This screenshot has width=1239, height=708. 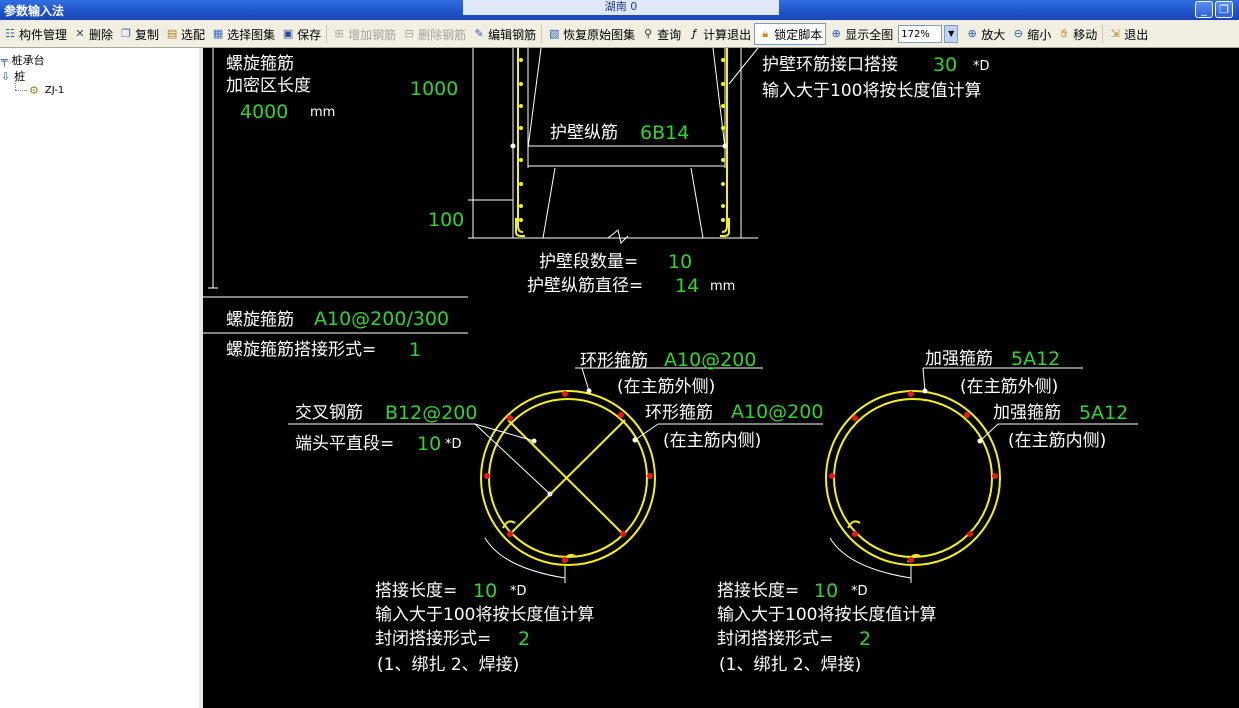 What do you see at coordinates (264, 112) in the screenshot?
I see `dense-length-value: 4000` at bounding box center [264, 112].